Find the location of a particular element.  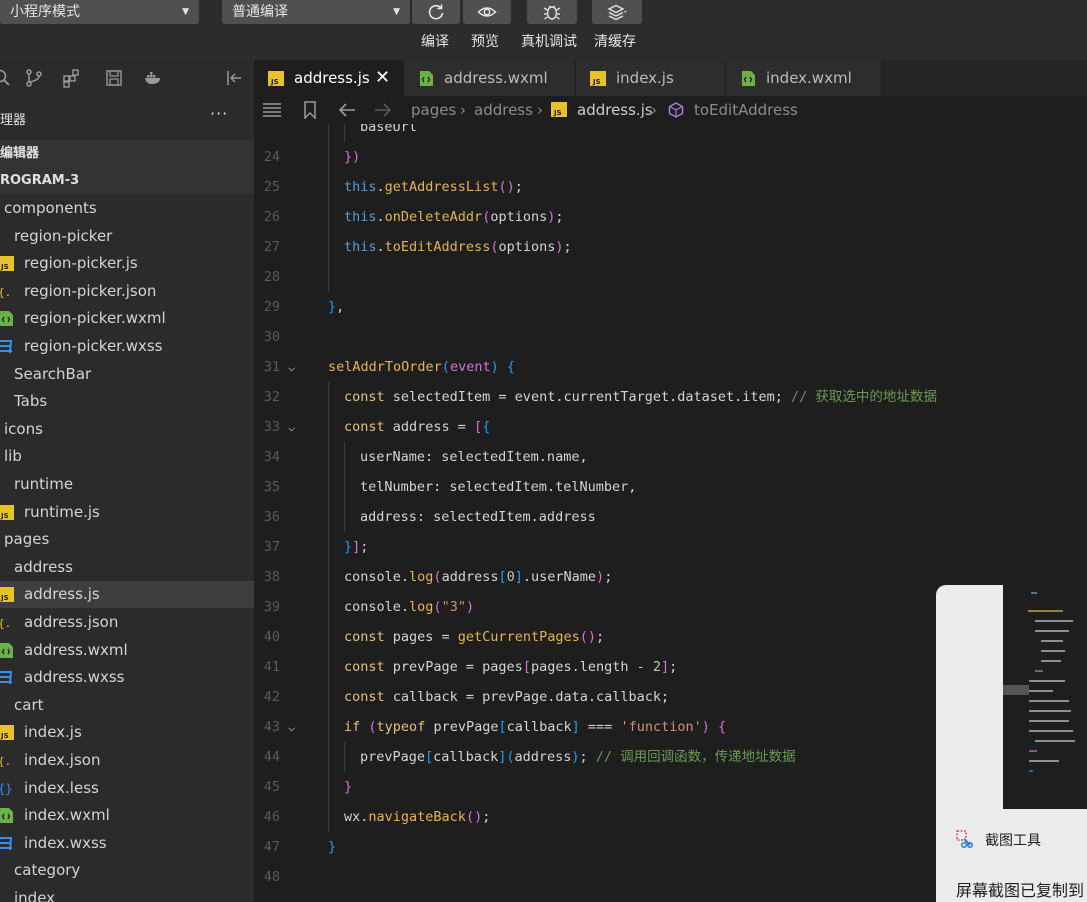

editor-tab: address.wxml is located at coordinates (490, 78).